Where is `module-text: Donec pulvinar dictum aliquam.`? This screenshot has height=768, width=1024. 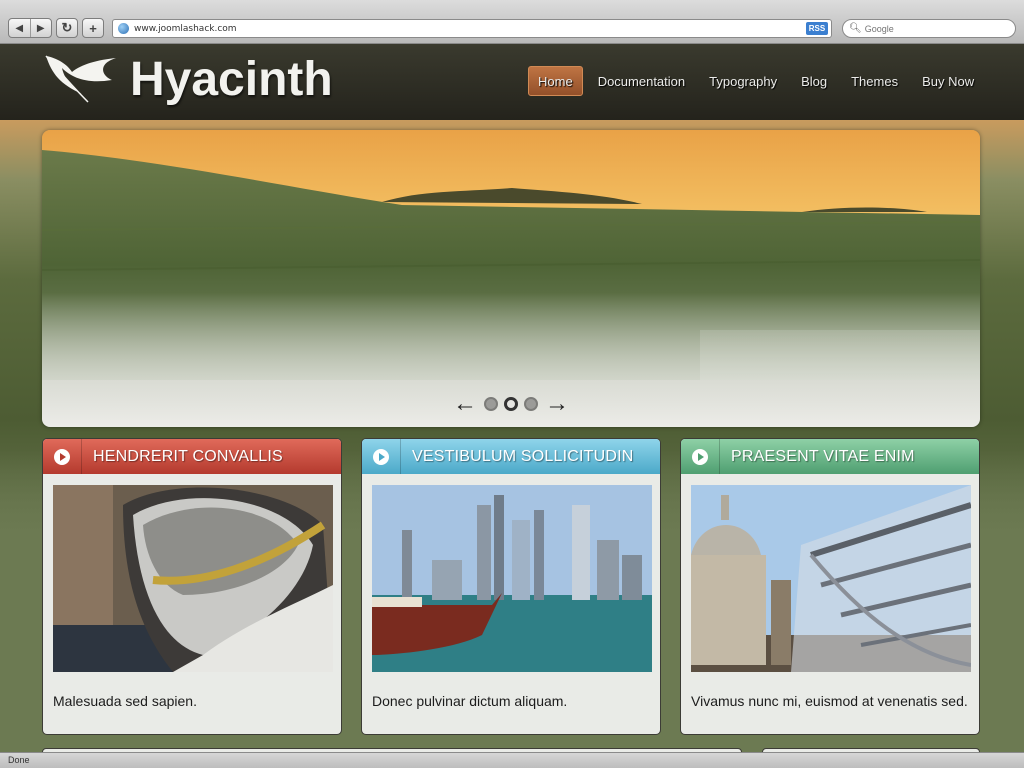 module-text: Donec pulvinar dictum aliquam. is located at coordinates (470, 701).